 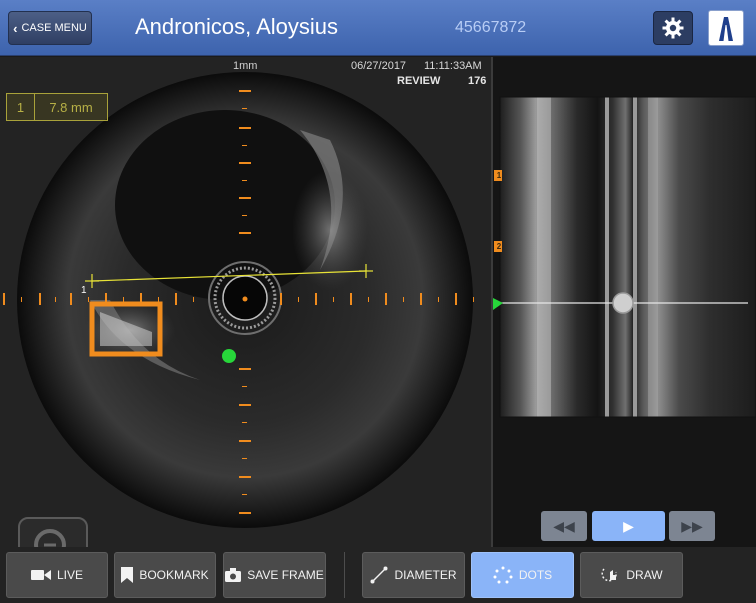 I want to click on bookmark-marker-2: 2, so click(x=499, y=246).